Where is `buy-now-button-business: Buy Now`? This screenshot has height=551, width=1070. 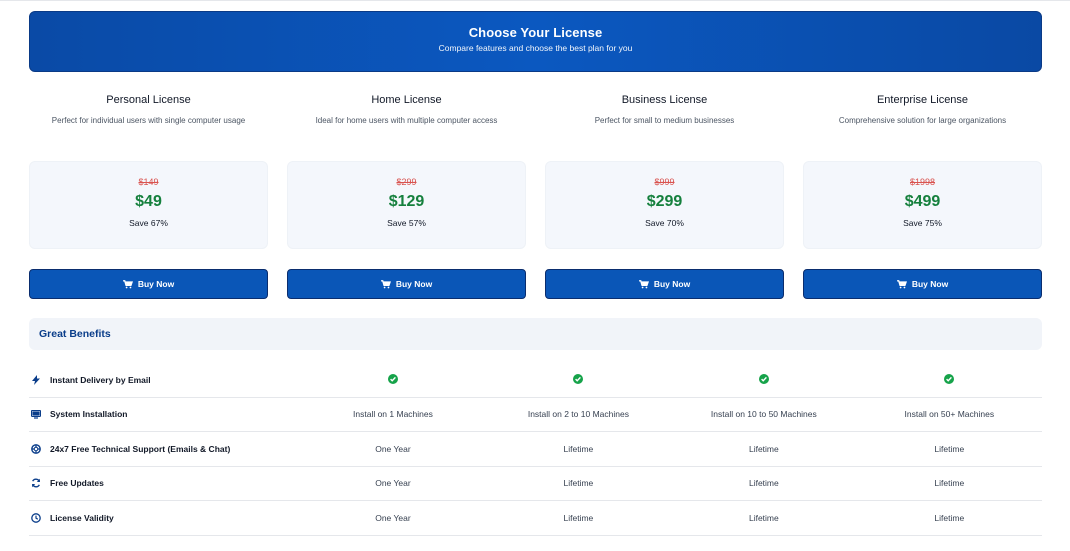 buy-now-button-business: Buy Now is located at coordinates (664, 284).